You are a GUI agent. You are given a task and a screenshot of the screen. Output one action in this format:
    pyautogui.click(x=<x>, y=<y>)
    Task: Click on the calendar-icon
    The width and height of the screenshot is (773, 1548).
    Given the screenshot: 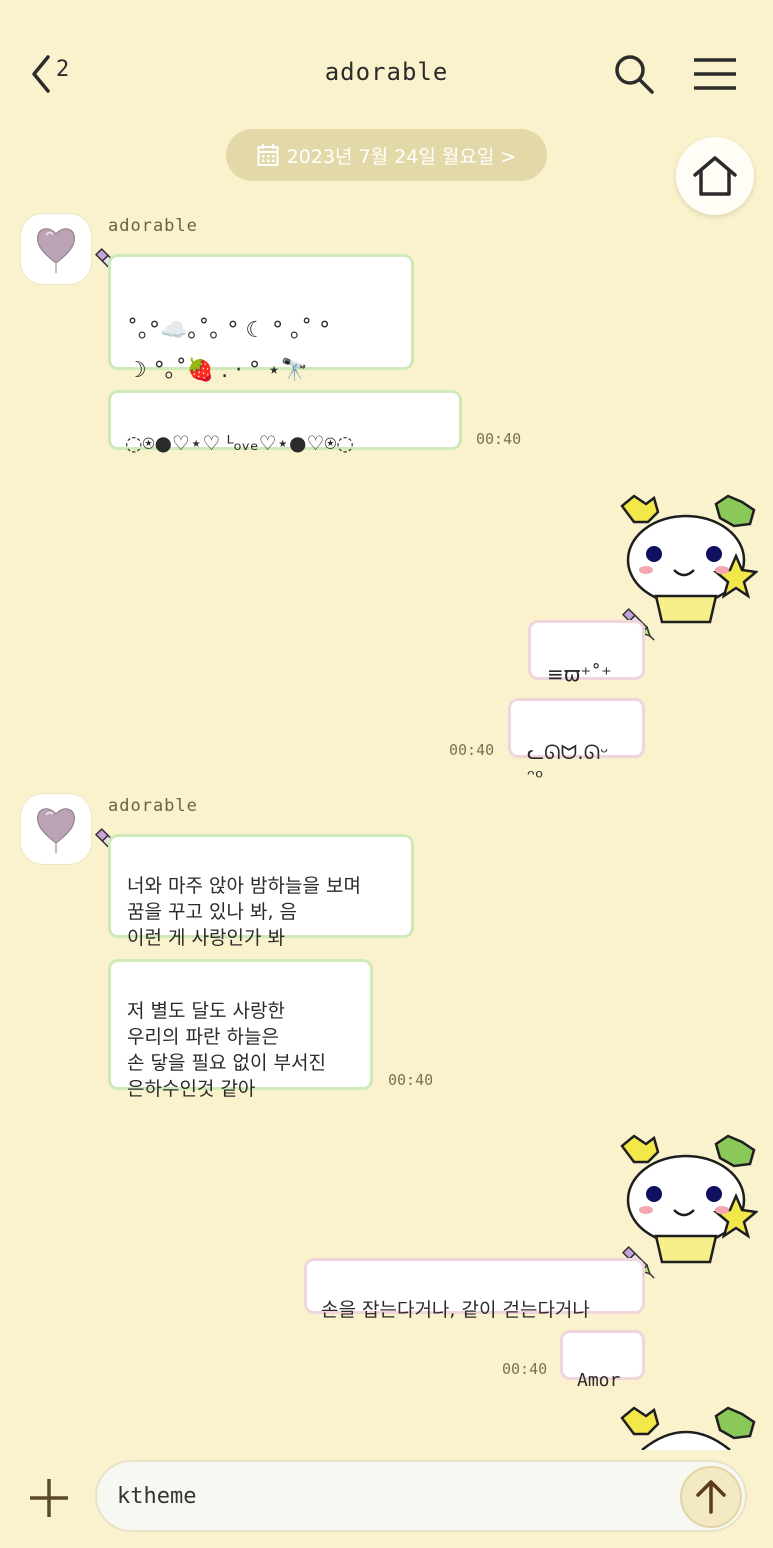 What is the action you would take?
    pyautogui.click(x=268, y=155)
    